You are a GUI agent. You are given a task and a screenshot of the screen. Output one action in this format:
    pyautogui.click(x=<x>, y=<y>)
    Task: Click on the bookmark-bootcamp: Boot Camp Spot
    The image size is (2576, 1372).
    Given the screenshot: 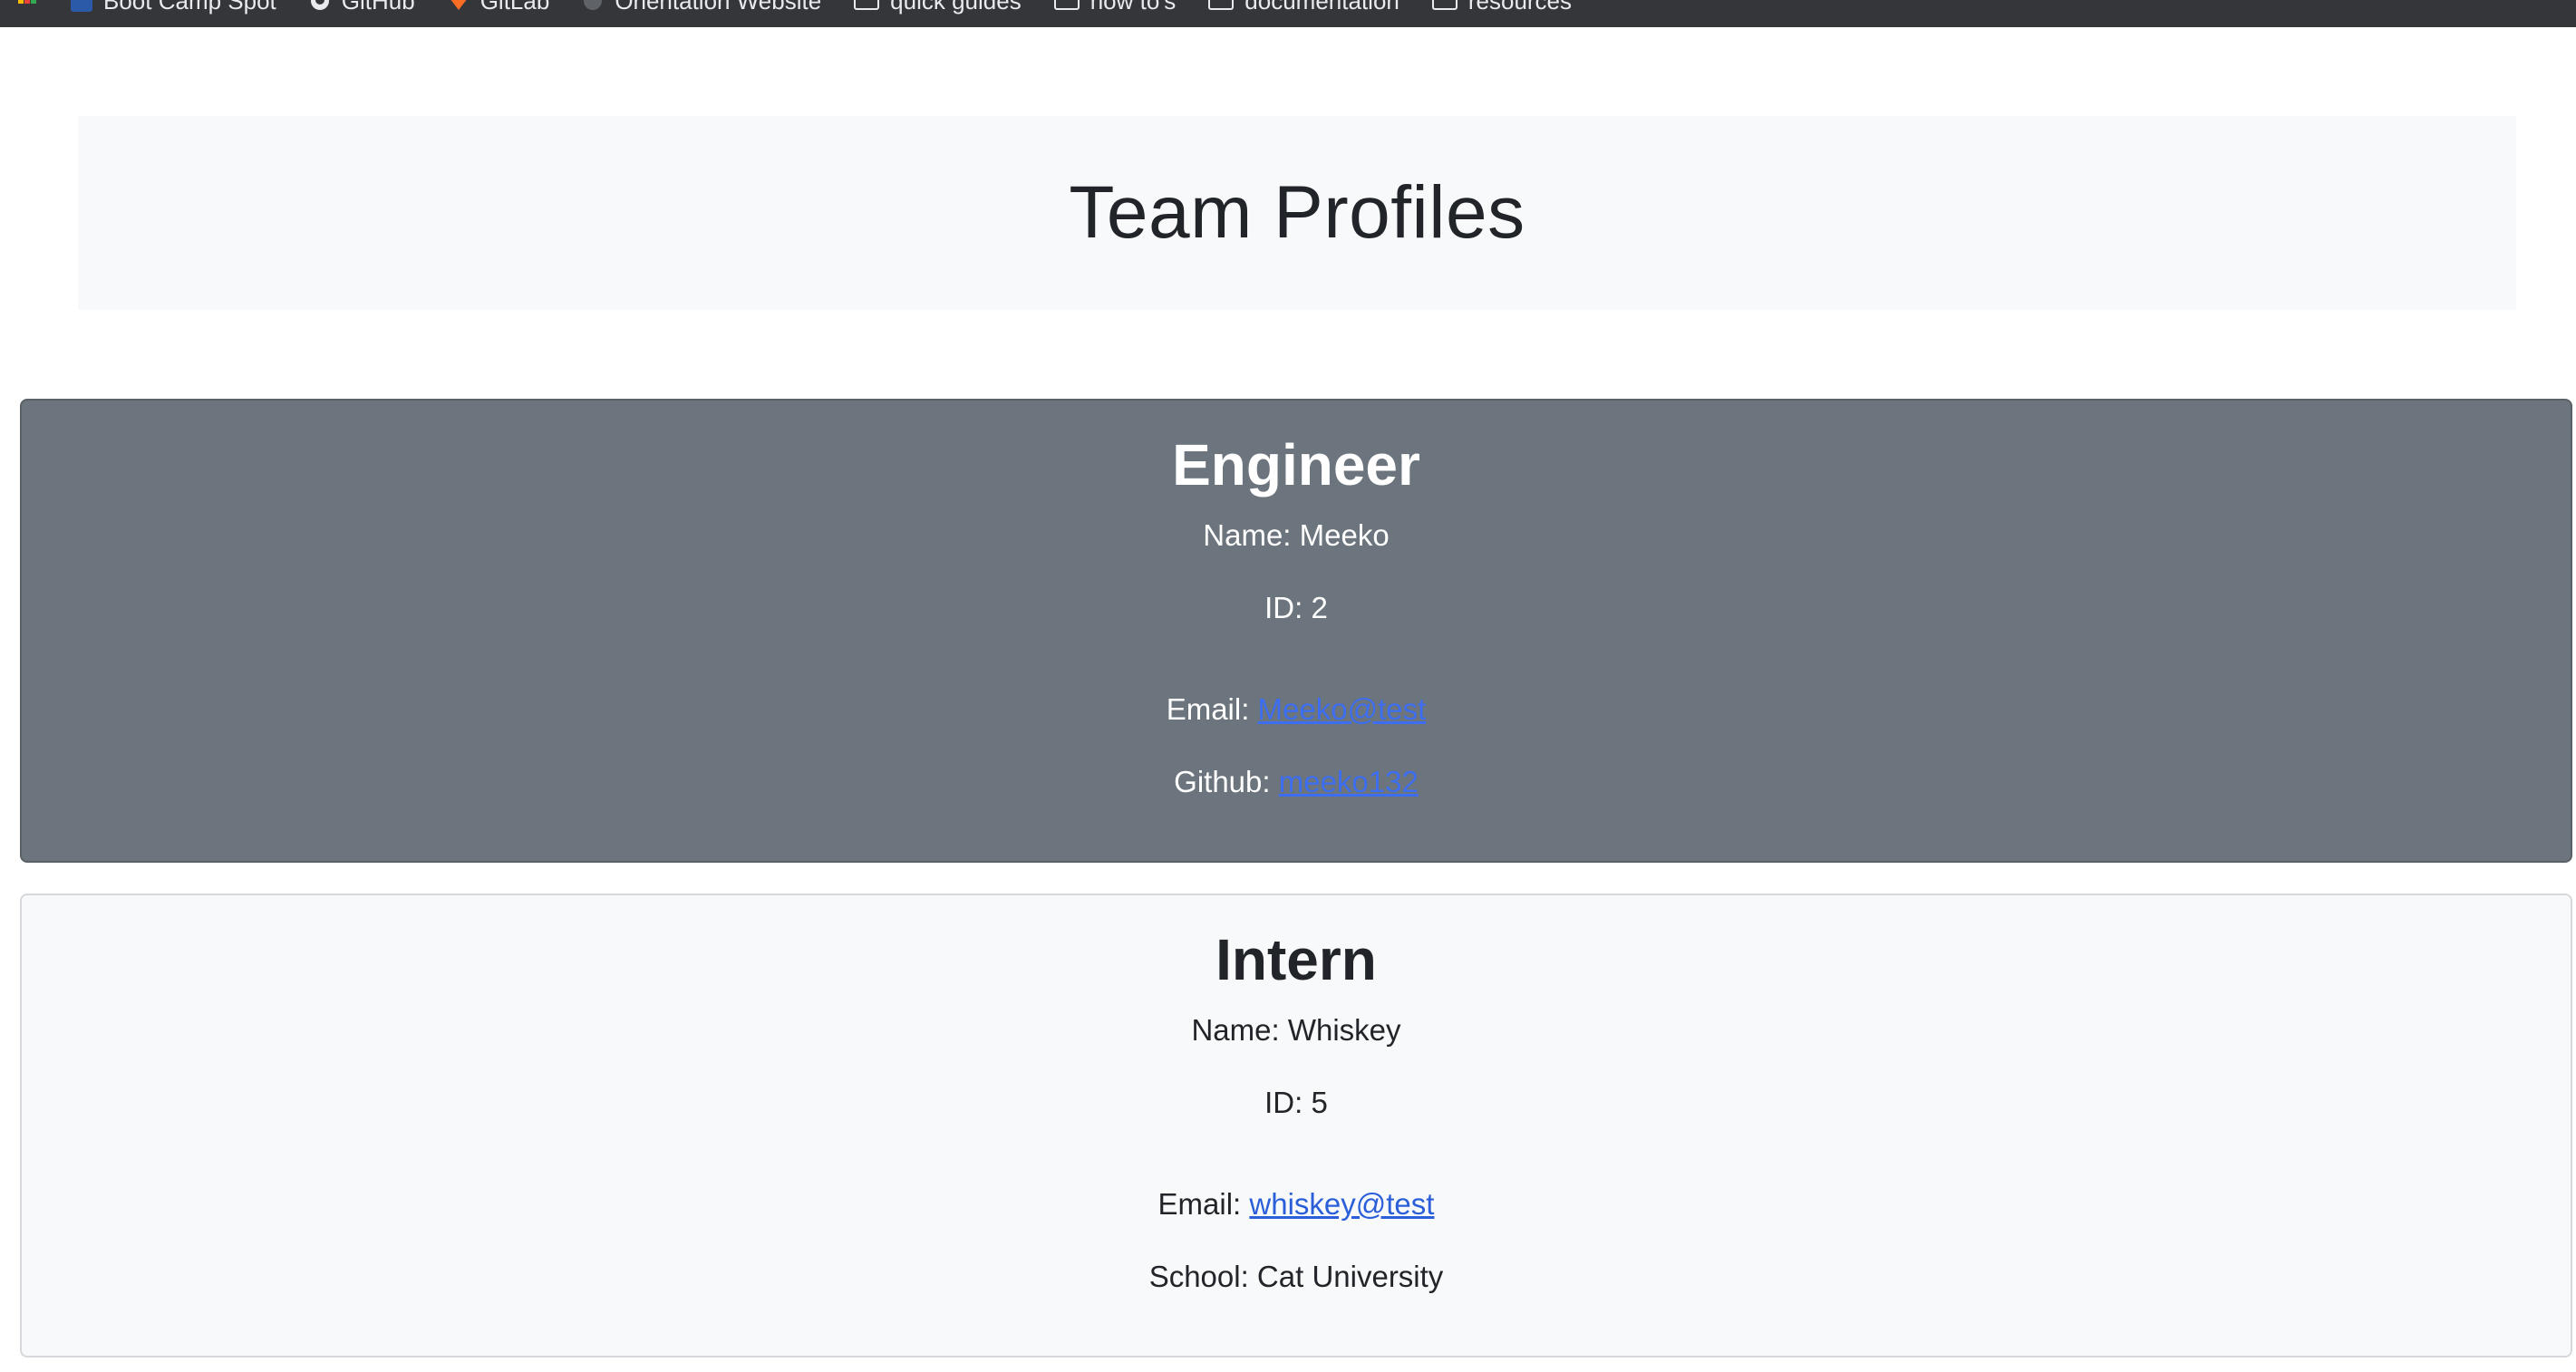 What is the action you would take?
    pyautogui.click(x=173, y=7)
    